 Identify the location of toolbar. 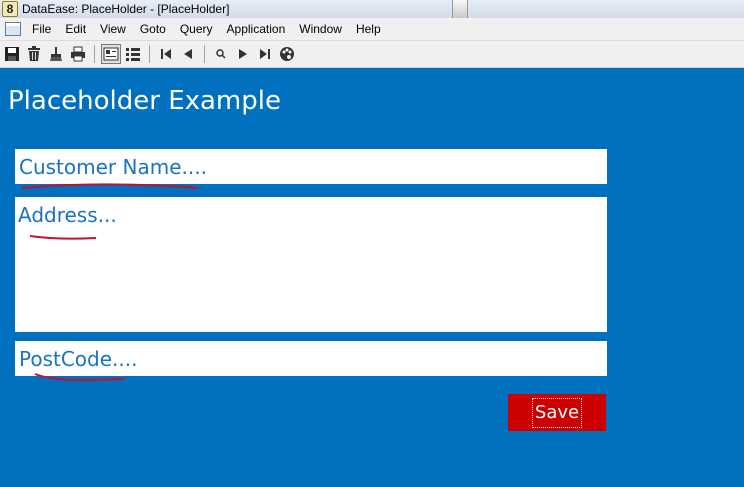
(372, 54).